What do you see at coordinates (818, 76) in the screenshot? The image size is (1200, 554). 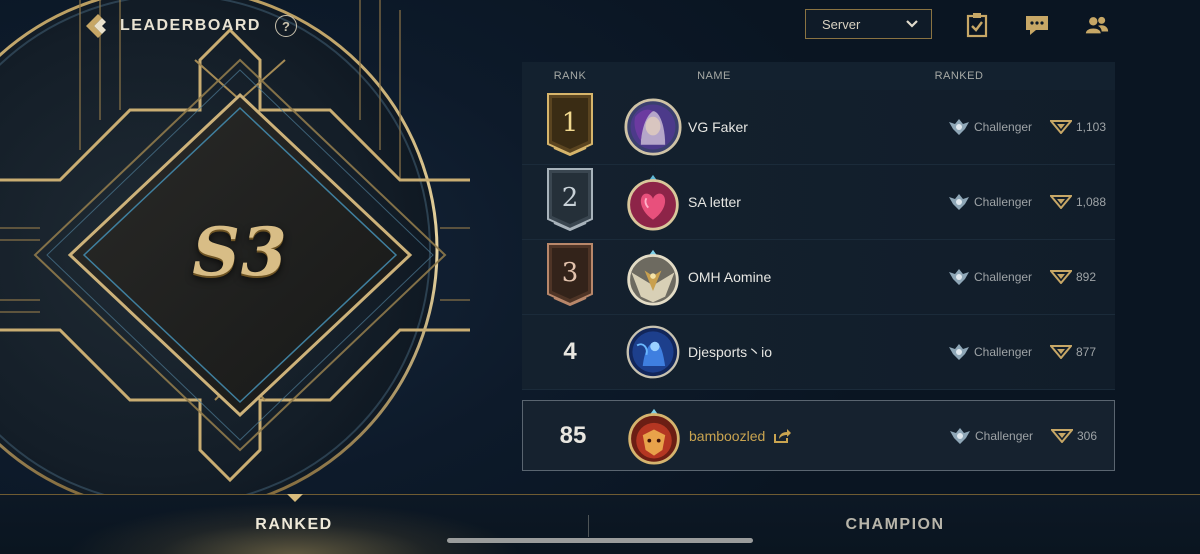 I see `table-header: RANK NAME RANKED` at bounding box center [818, 76].